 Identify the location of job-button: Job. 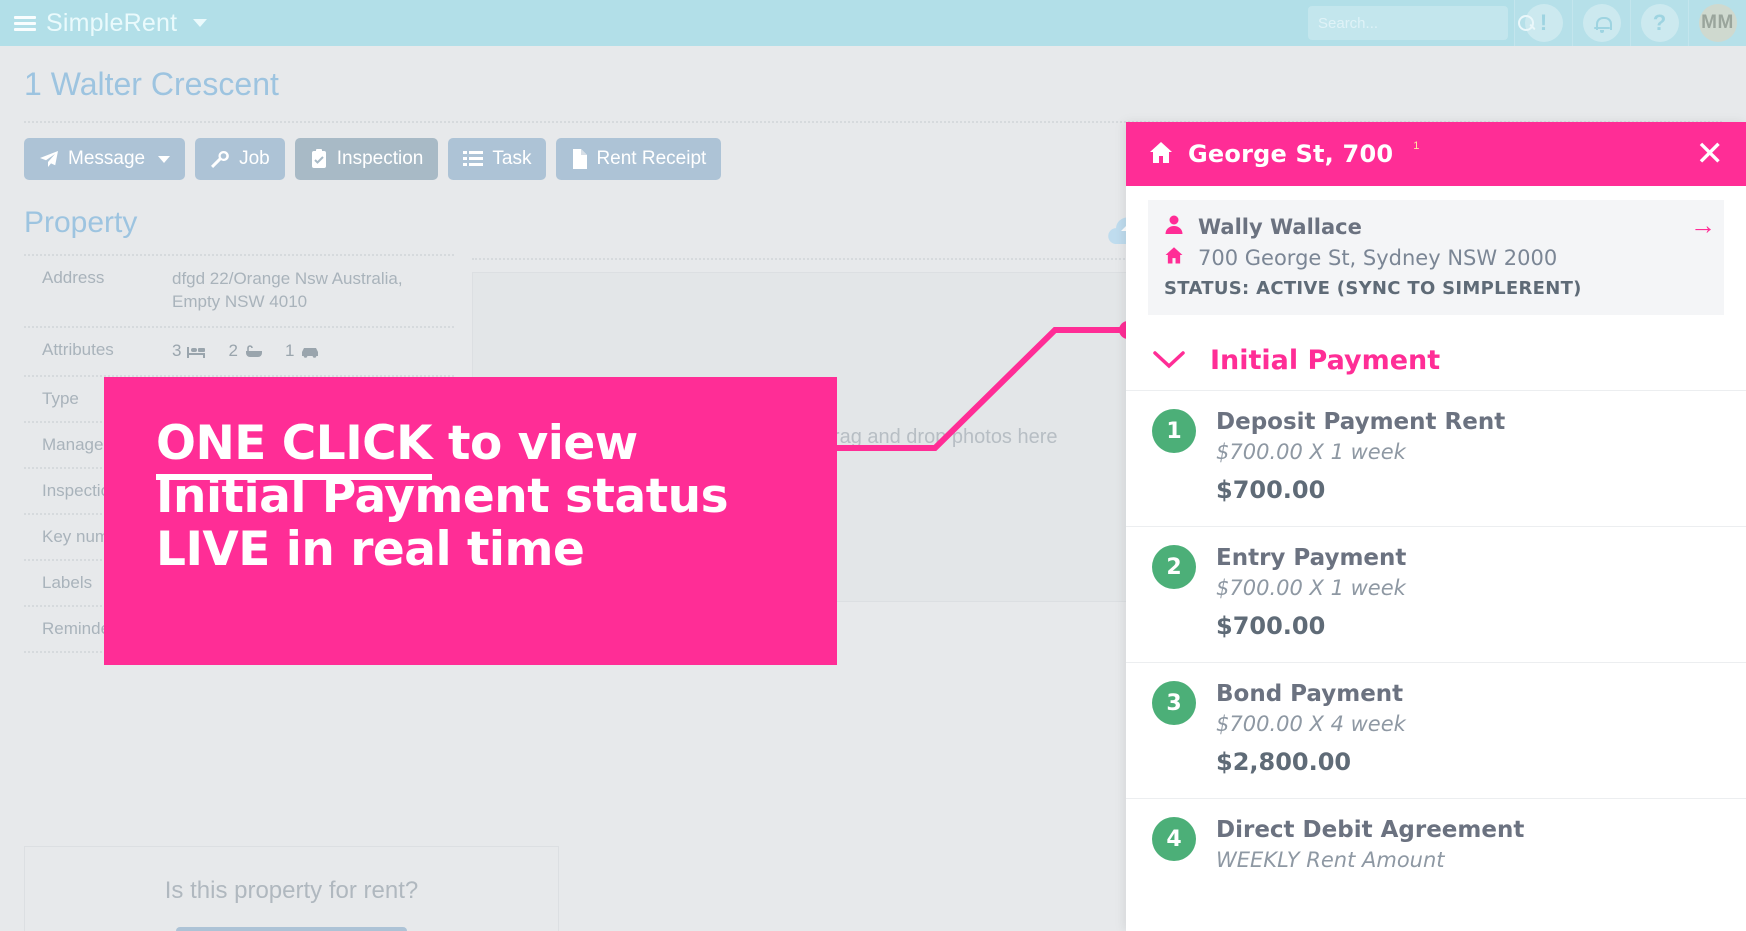
(240, 159).